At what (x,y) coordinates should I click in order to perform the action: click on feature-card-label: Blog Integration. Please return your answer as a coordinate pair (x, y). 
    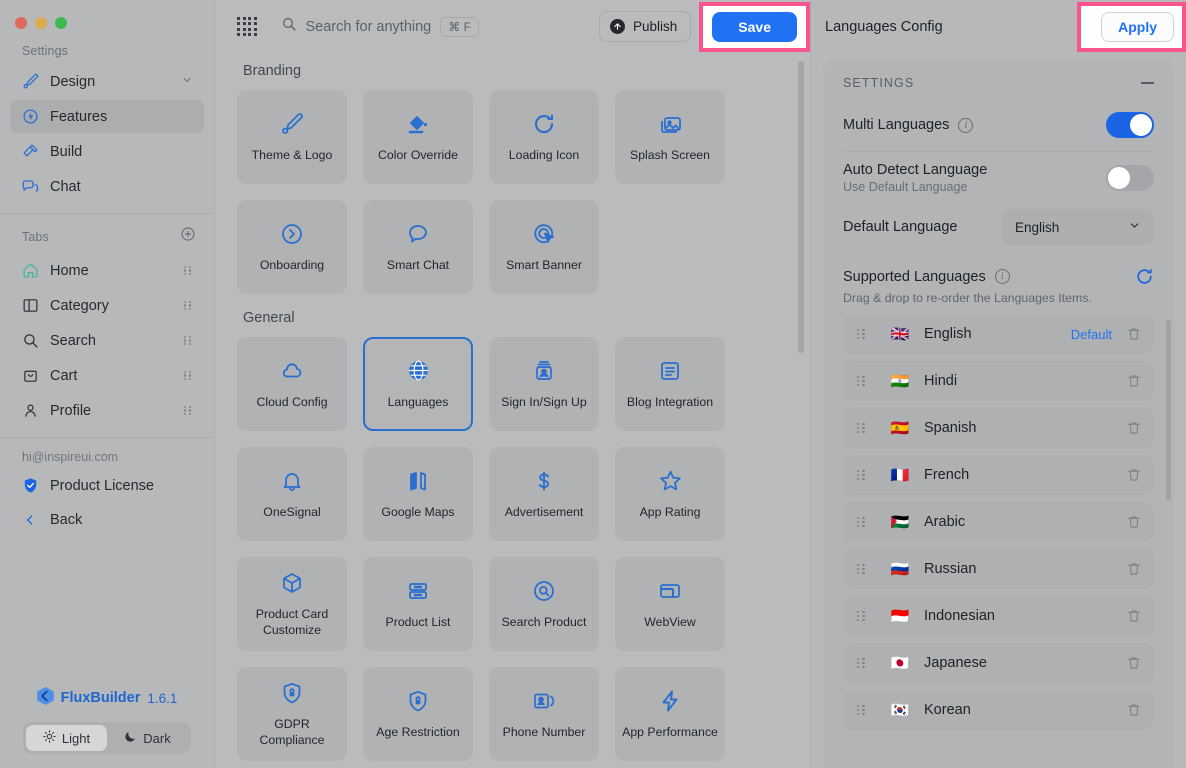
    Looking at the image, I should click on (670, 401).